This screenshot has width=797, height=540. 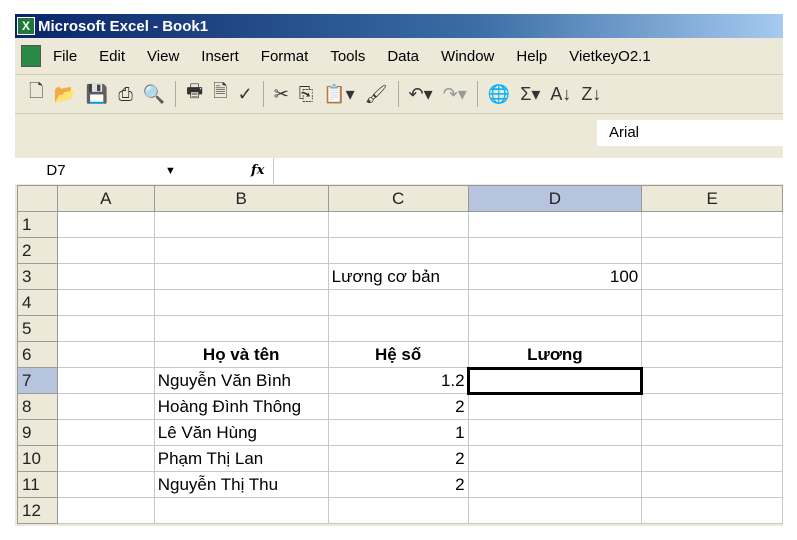 I want to click on cell-A11, so click(x=105, y=484).